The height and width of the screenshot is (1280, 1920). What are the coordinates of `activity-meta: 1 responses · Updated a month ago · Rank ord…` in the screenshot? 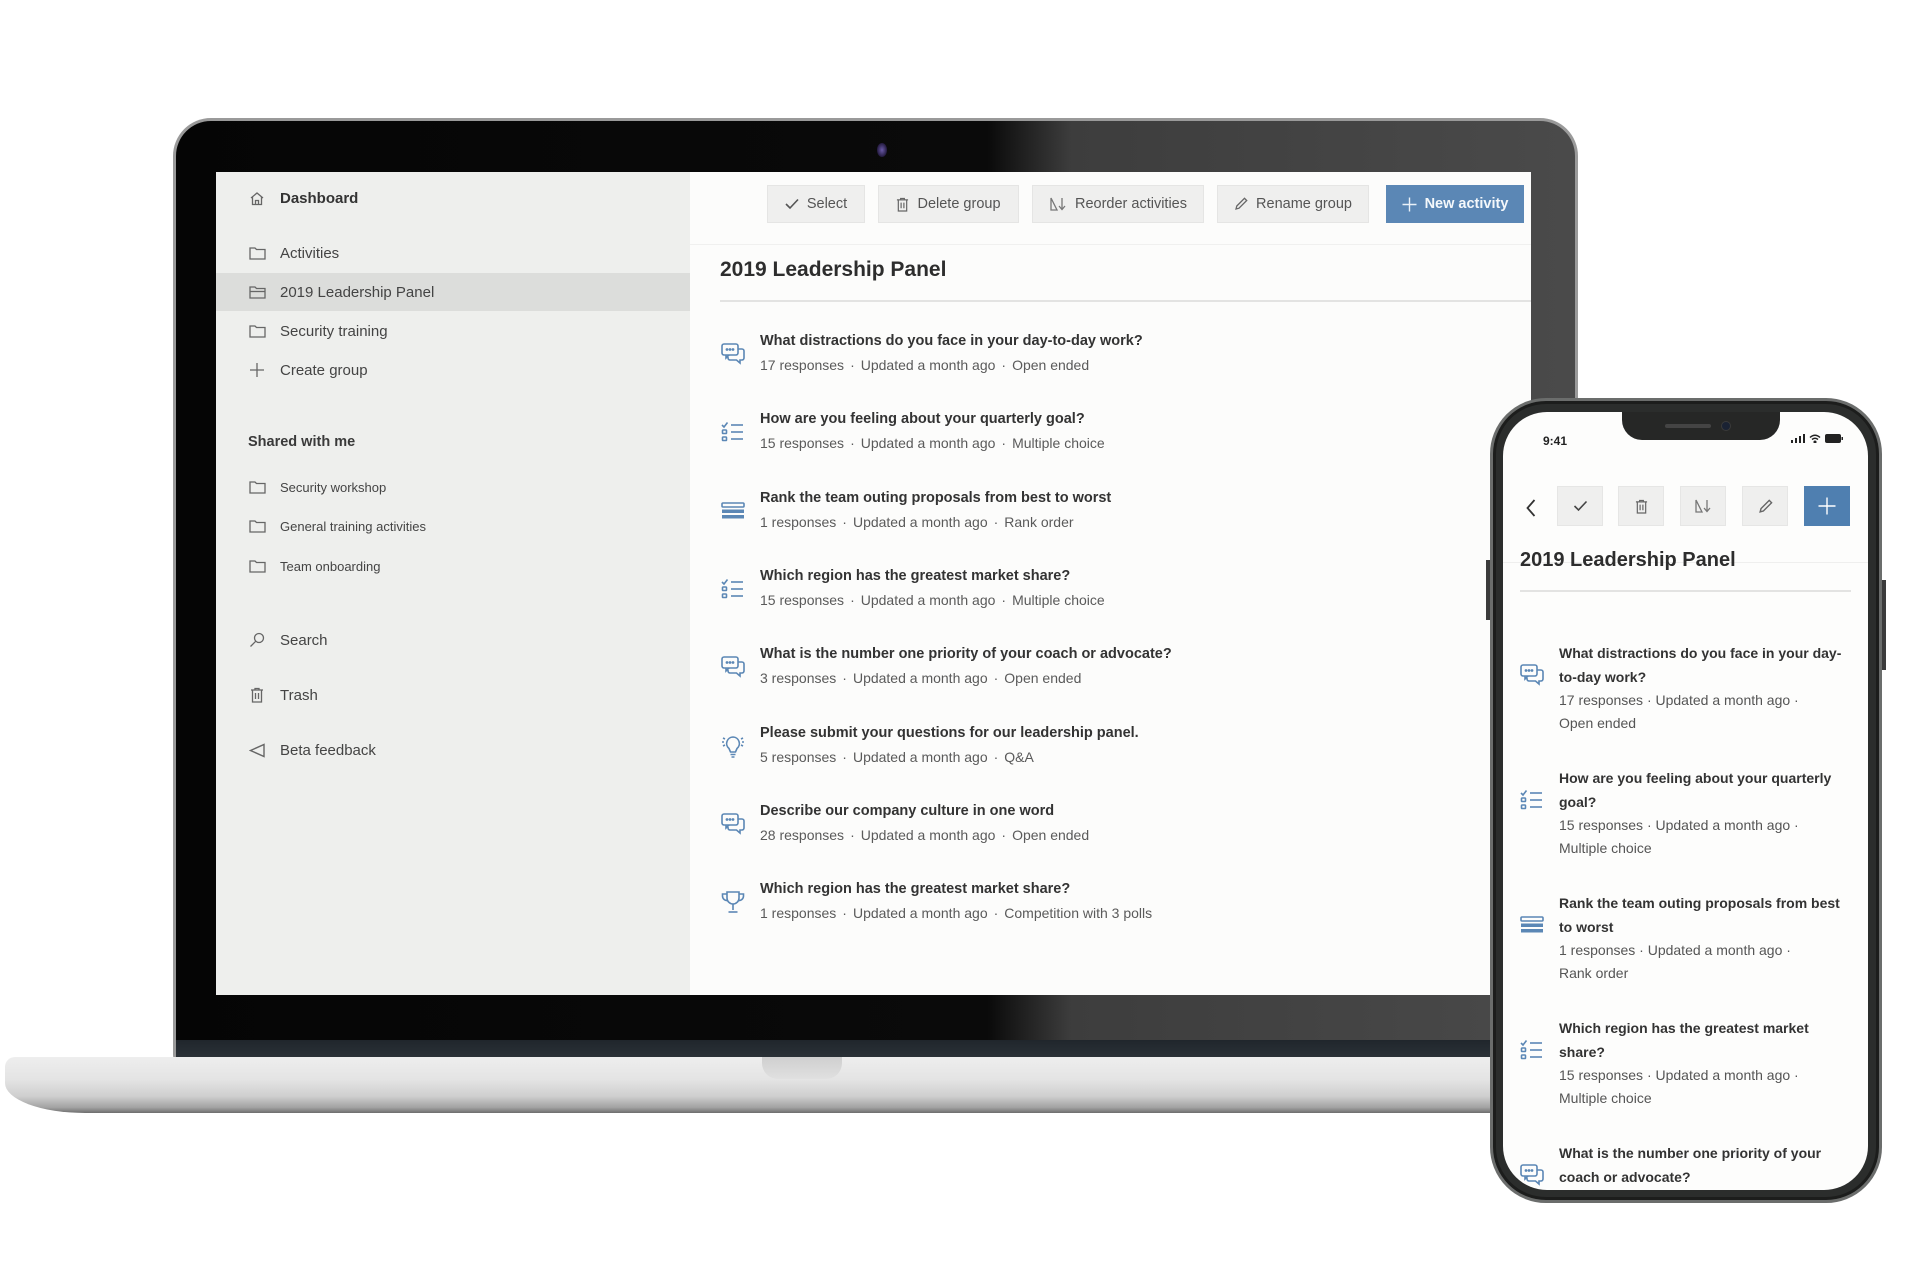 It's located at (917, 522).